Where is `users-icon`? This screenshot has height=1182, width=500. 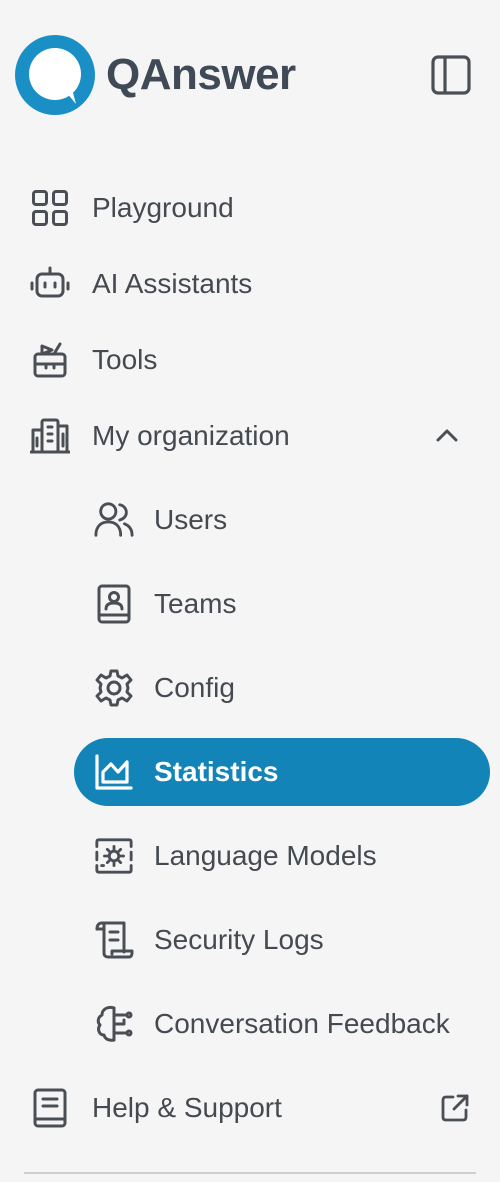 users-icon is located at coordinates (114, 520).